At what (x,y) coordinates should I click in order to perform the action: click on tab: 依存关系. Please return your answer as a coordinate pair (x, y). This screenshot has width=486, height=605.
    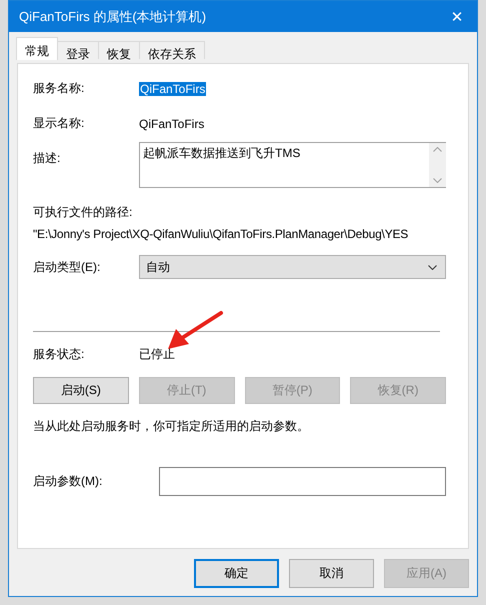
    Looking at the image, I should click on (172, 50).